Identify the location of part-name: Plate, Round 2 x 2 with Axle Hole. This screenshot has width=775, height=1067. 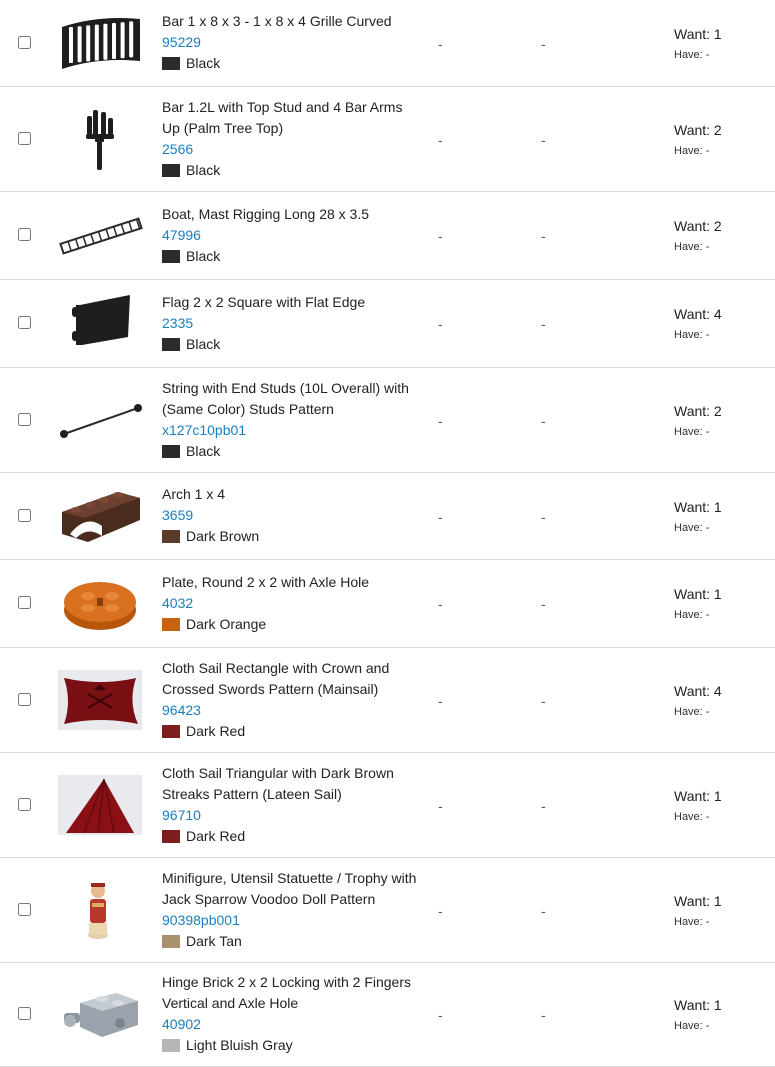
(266, 582).